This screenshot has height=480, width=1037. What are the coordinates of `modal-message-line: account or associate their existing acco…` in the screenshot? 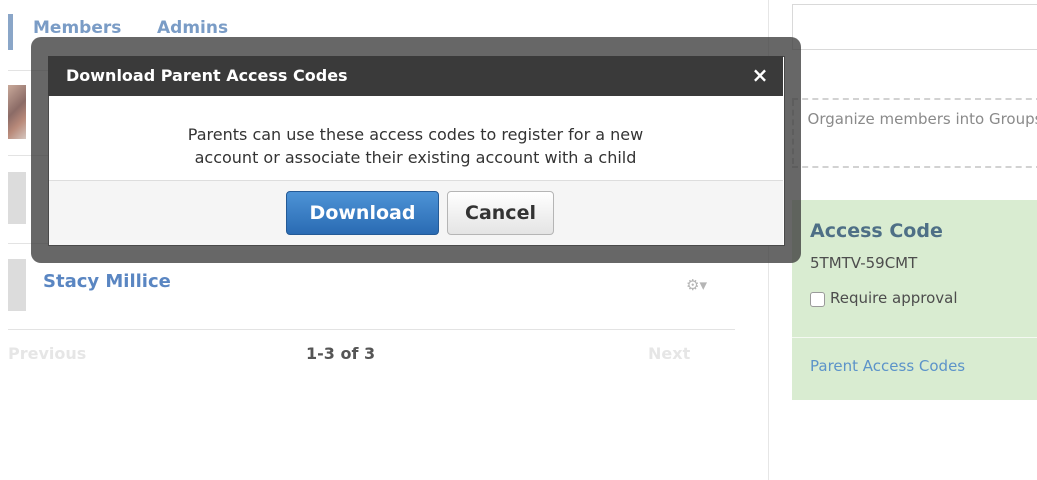 It's located at (415, 157).